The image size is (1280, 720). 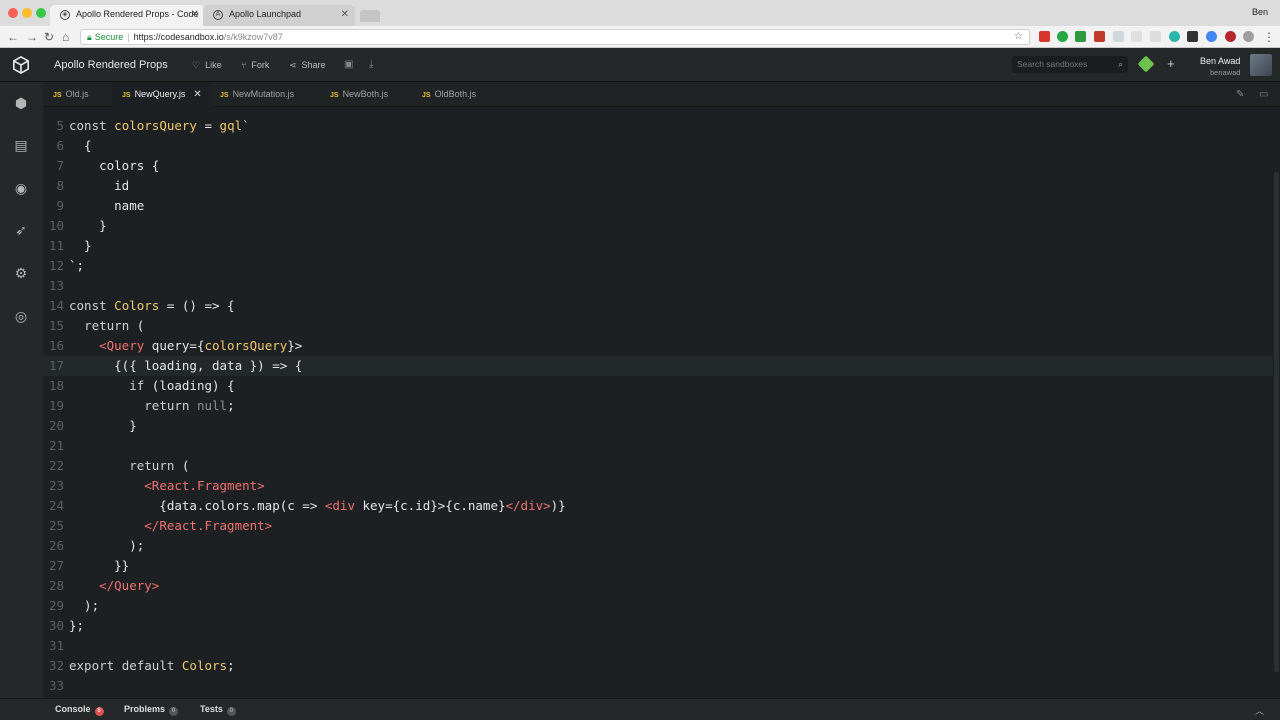 What do you see at coordinates (53, 366) in the screenshot?
I see `line-number: 17` at bounding box center [53, 366].